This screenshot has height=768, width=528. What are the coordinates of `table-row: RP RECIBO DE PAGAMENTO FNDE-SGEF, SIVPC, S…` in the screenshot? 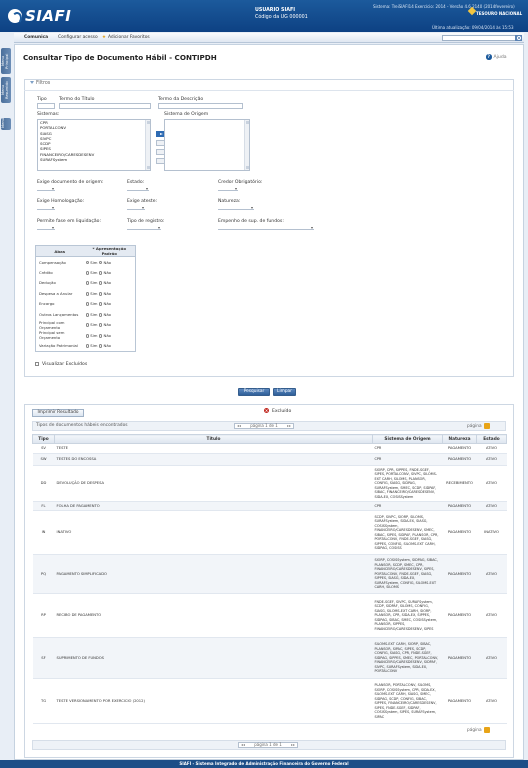 It's located at (269, 615).